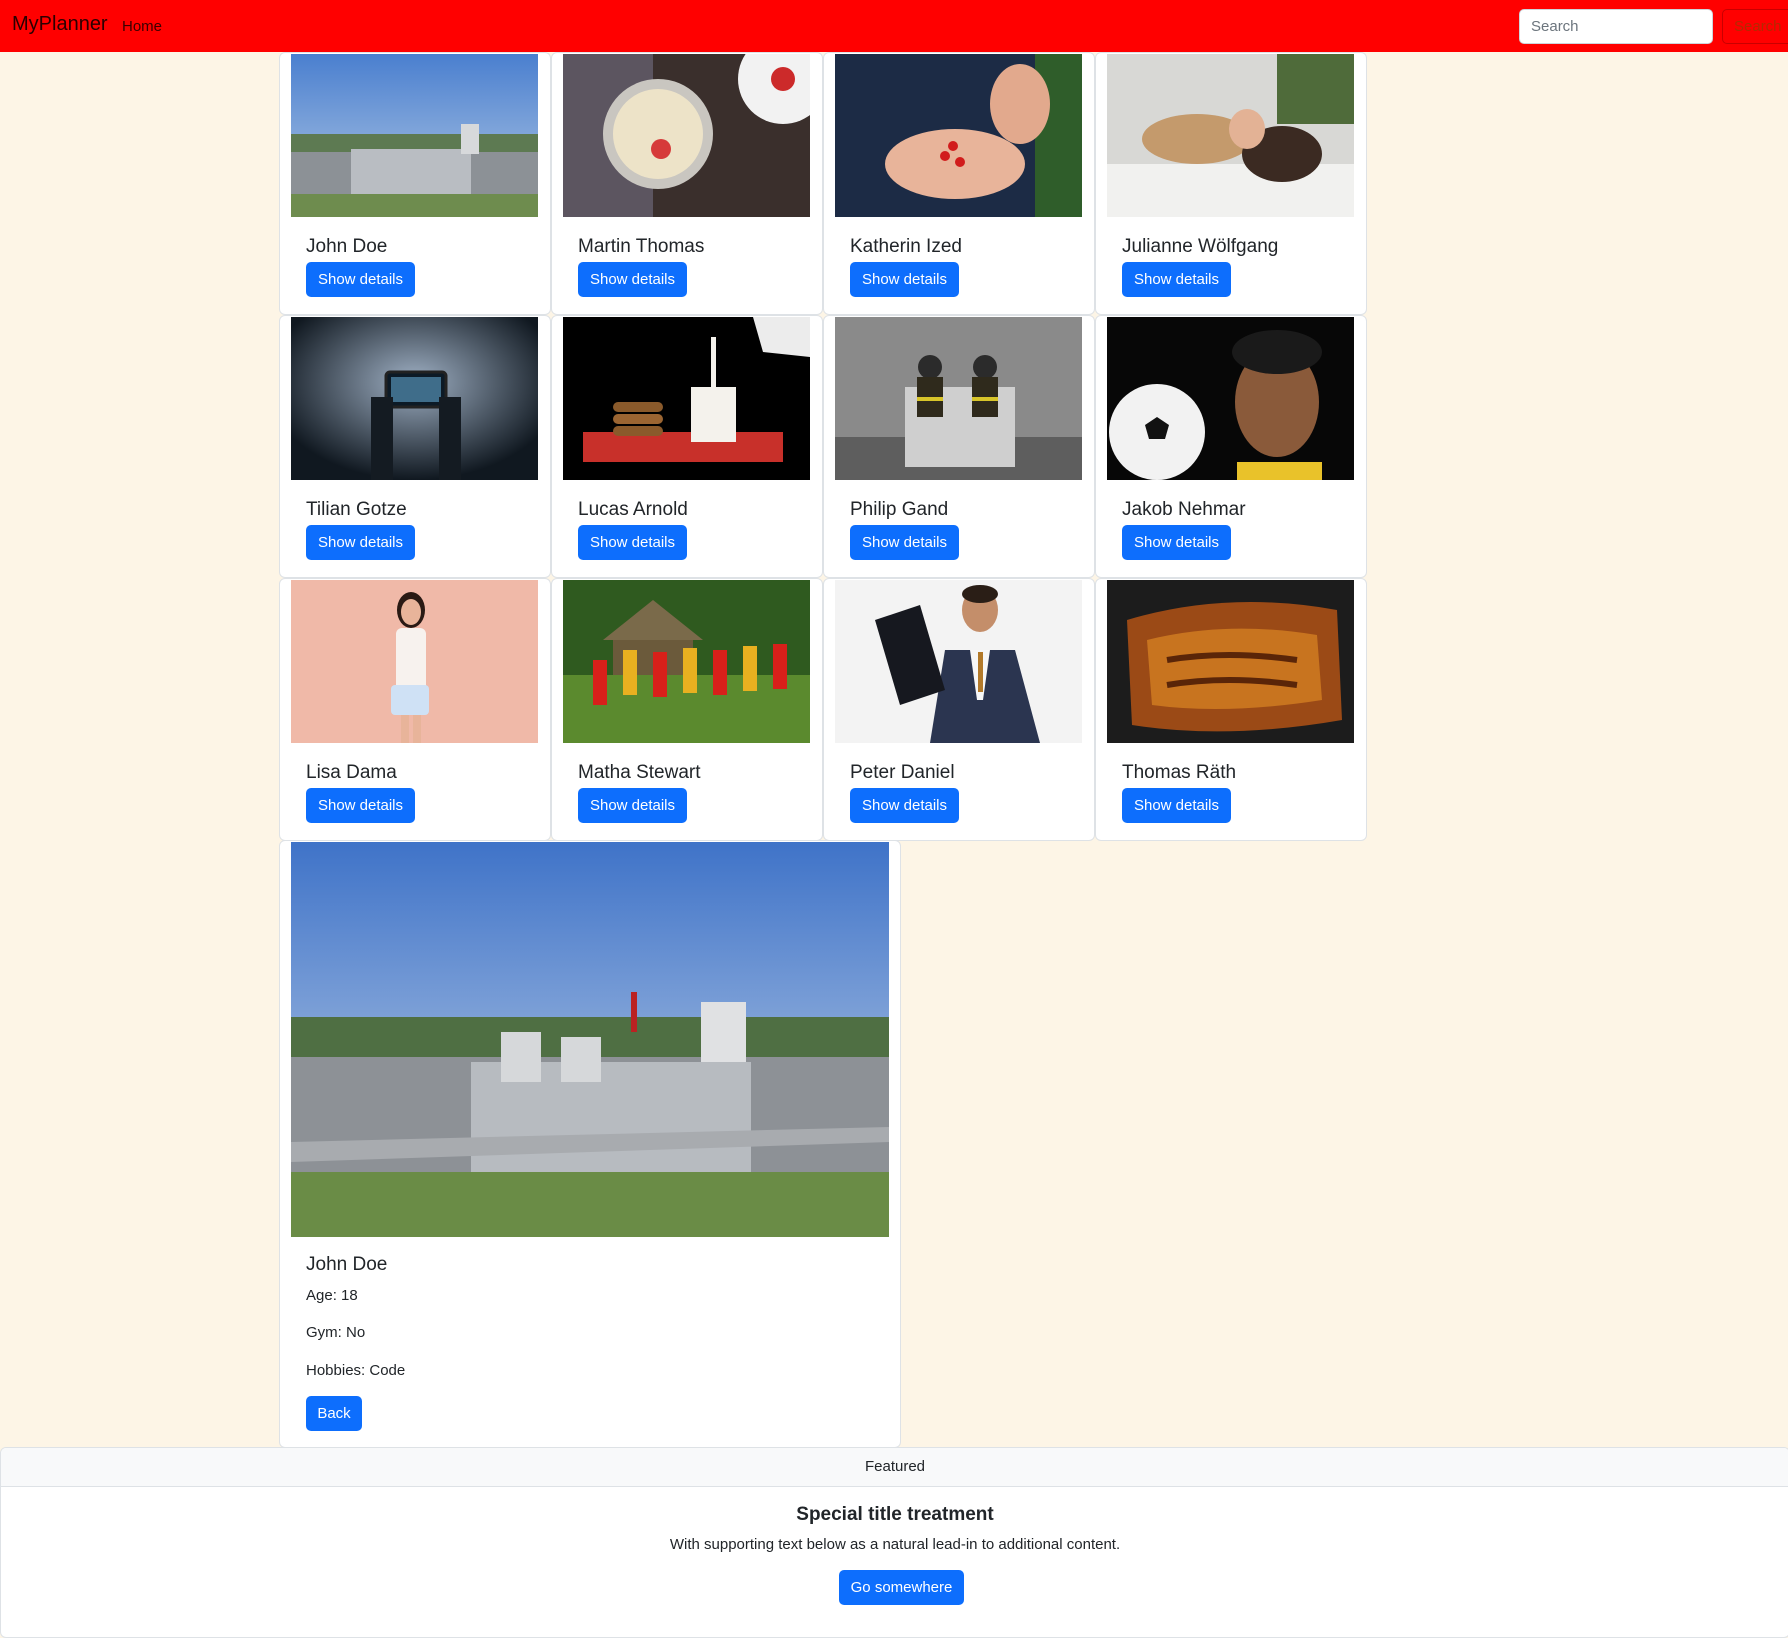 Image resolution: width=1788 pixels, height=1638 pixels. I want to click on woman-with-handbag-photo, so click(414, 661).